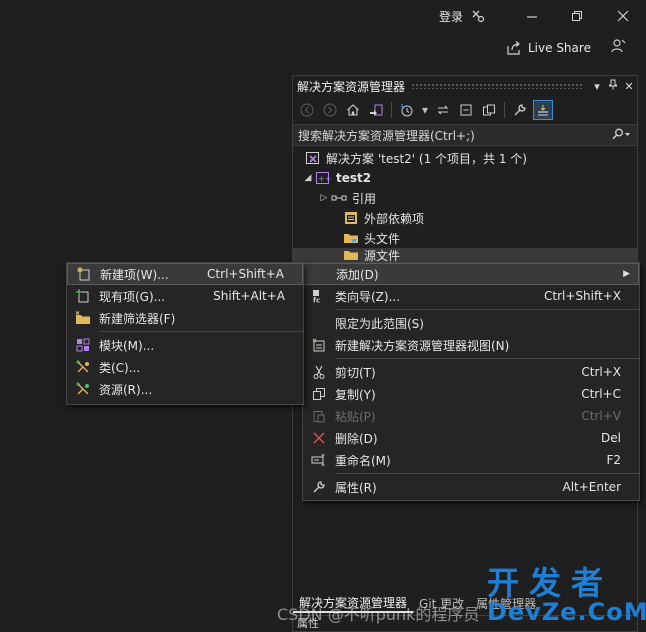 The image size is (646, 632). Describe the element at coordinates (451, 16) in the screenshot. I see `login-link: 登录` at that location.